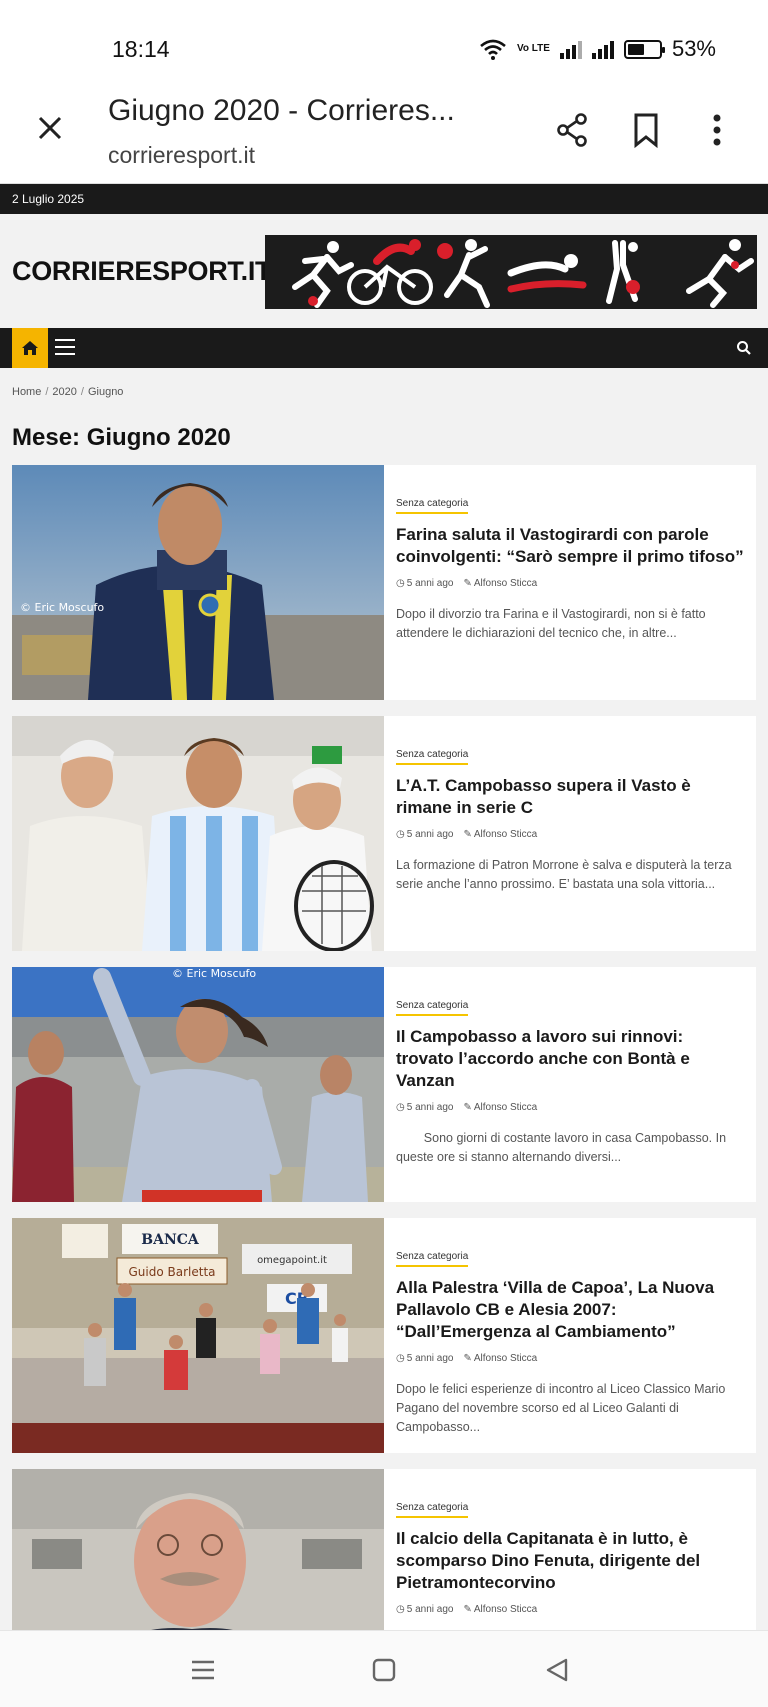 This screenshot has height=1707, width=768. I want to click on status-bar: 18:14 Vo LTE 53%, so click(384, 41).